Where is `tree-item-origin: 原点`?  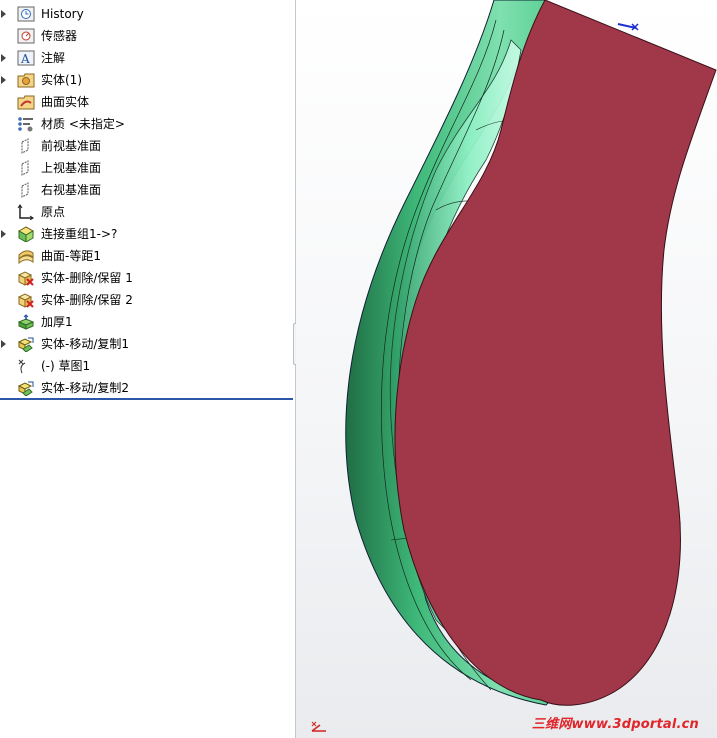 tree-item-origin: 原点 is located at coordinates (147, 212).